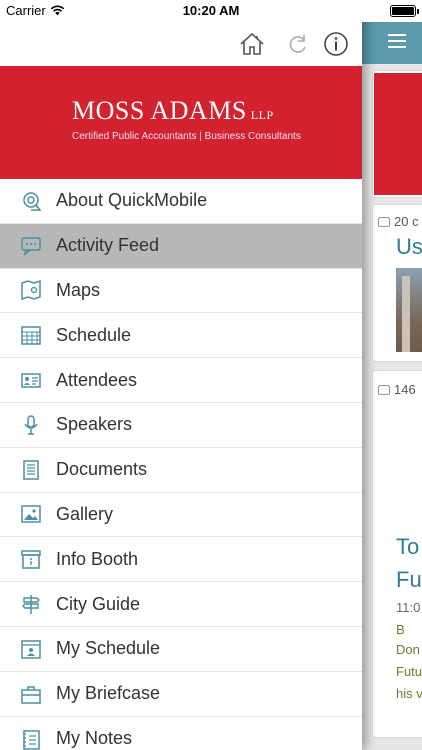 The height and width of the screenshot is (750, 422). What do you see at coordinates (181, 291) in the screenshot?
I see `menu-item-maps: Maps` at bounding box center [181, 291].